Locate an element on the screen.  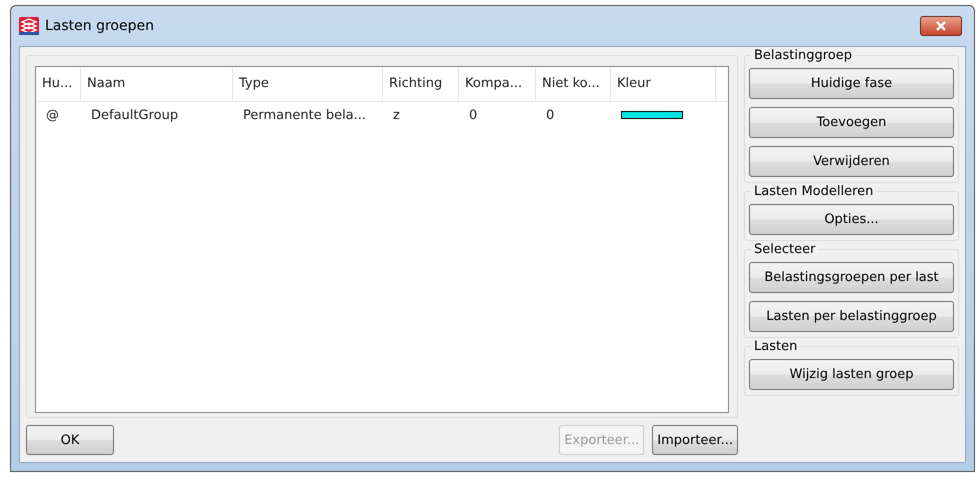
group-title: Belastinggroep is located at coordinates (803, 55).